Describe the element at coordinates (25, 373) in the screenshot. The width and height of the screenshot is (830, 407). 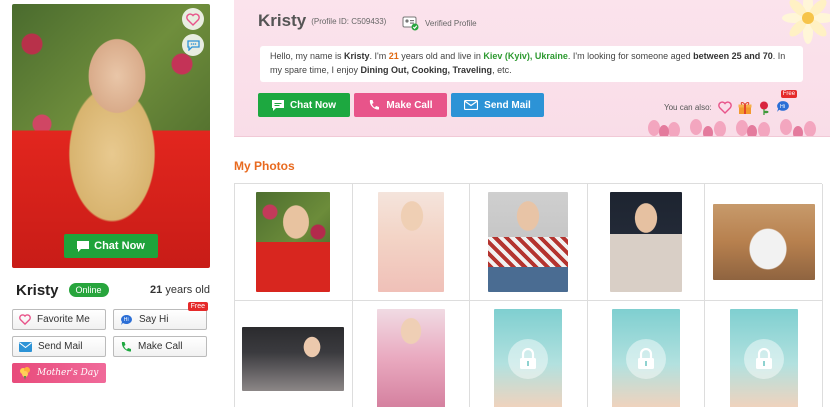
I see `flower-bouquet-icon` at that location.